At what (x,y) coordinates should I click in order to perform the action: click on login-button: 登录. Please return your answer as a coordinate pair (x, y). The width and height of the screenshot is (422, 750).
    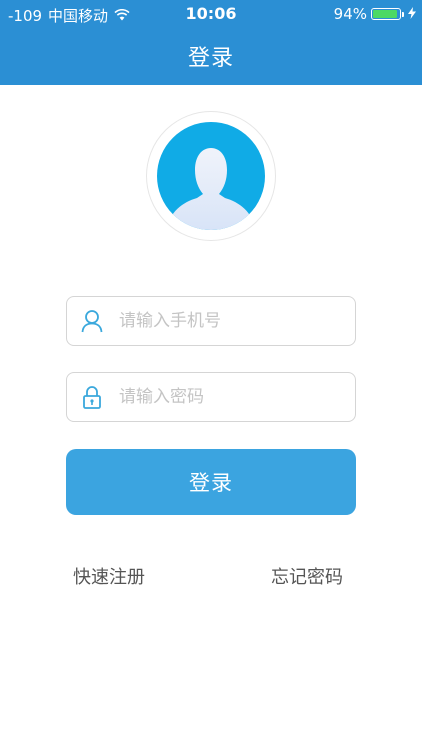
    Looking at the image, I should click on (211, 482).